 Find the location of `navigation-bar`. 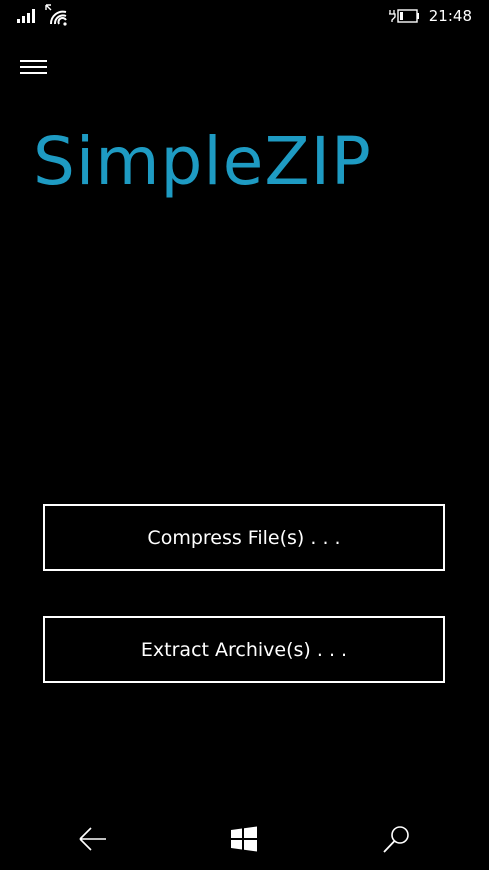

navigation-bar is located at coordinates (244, 838).